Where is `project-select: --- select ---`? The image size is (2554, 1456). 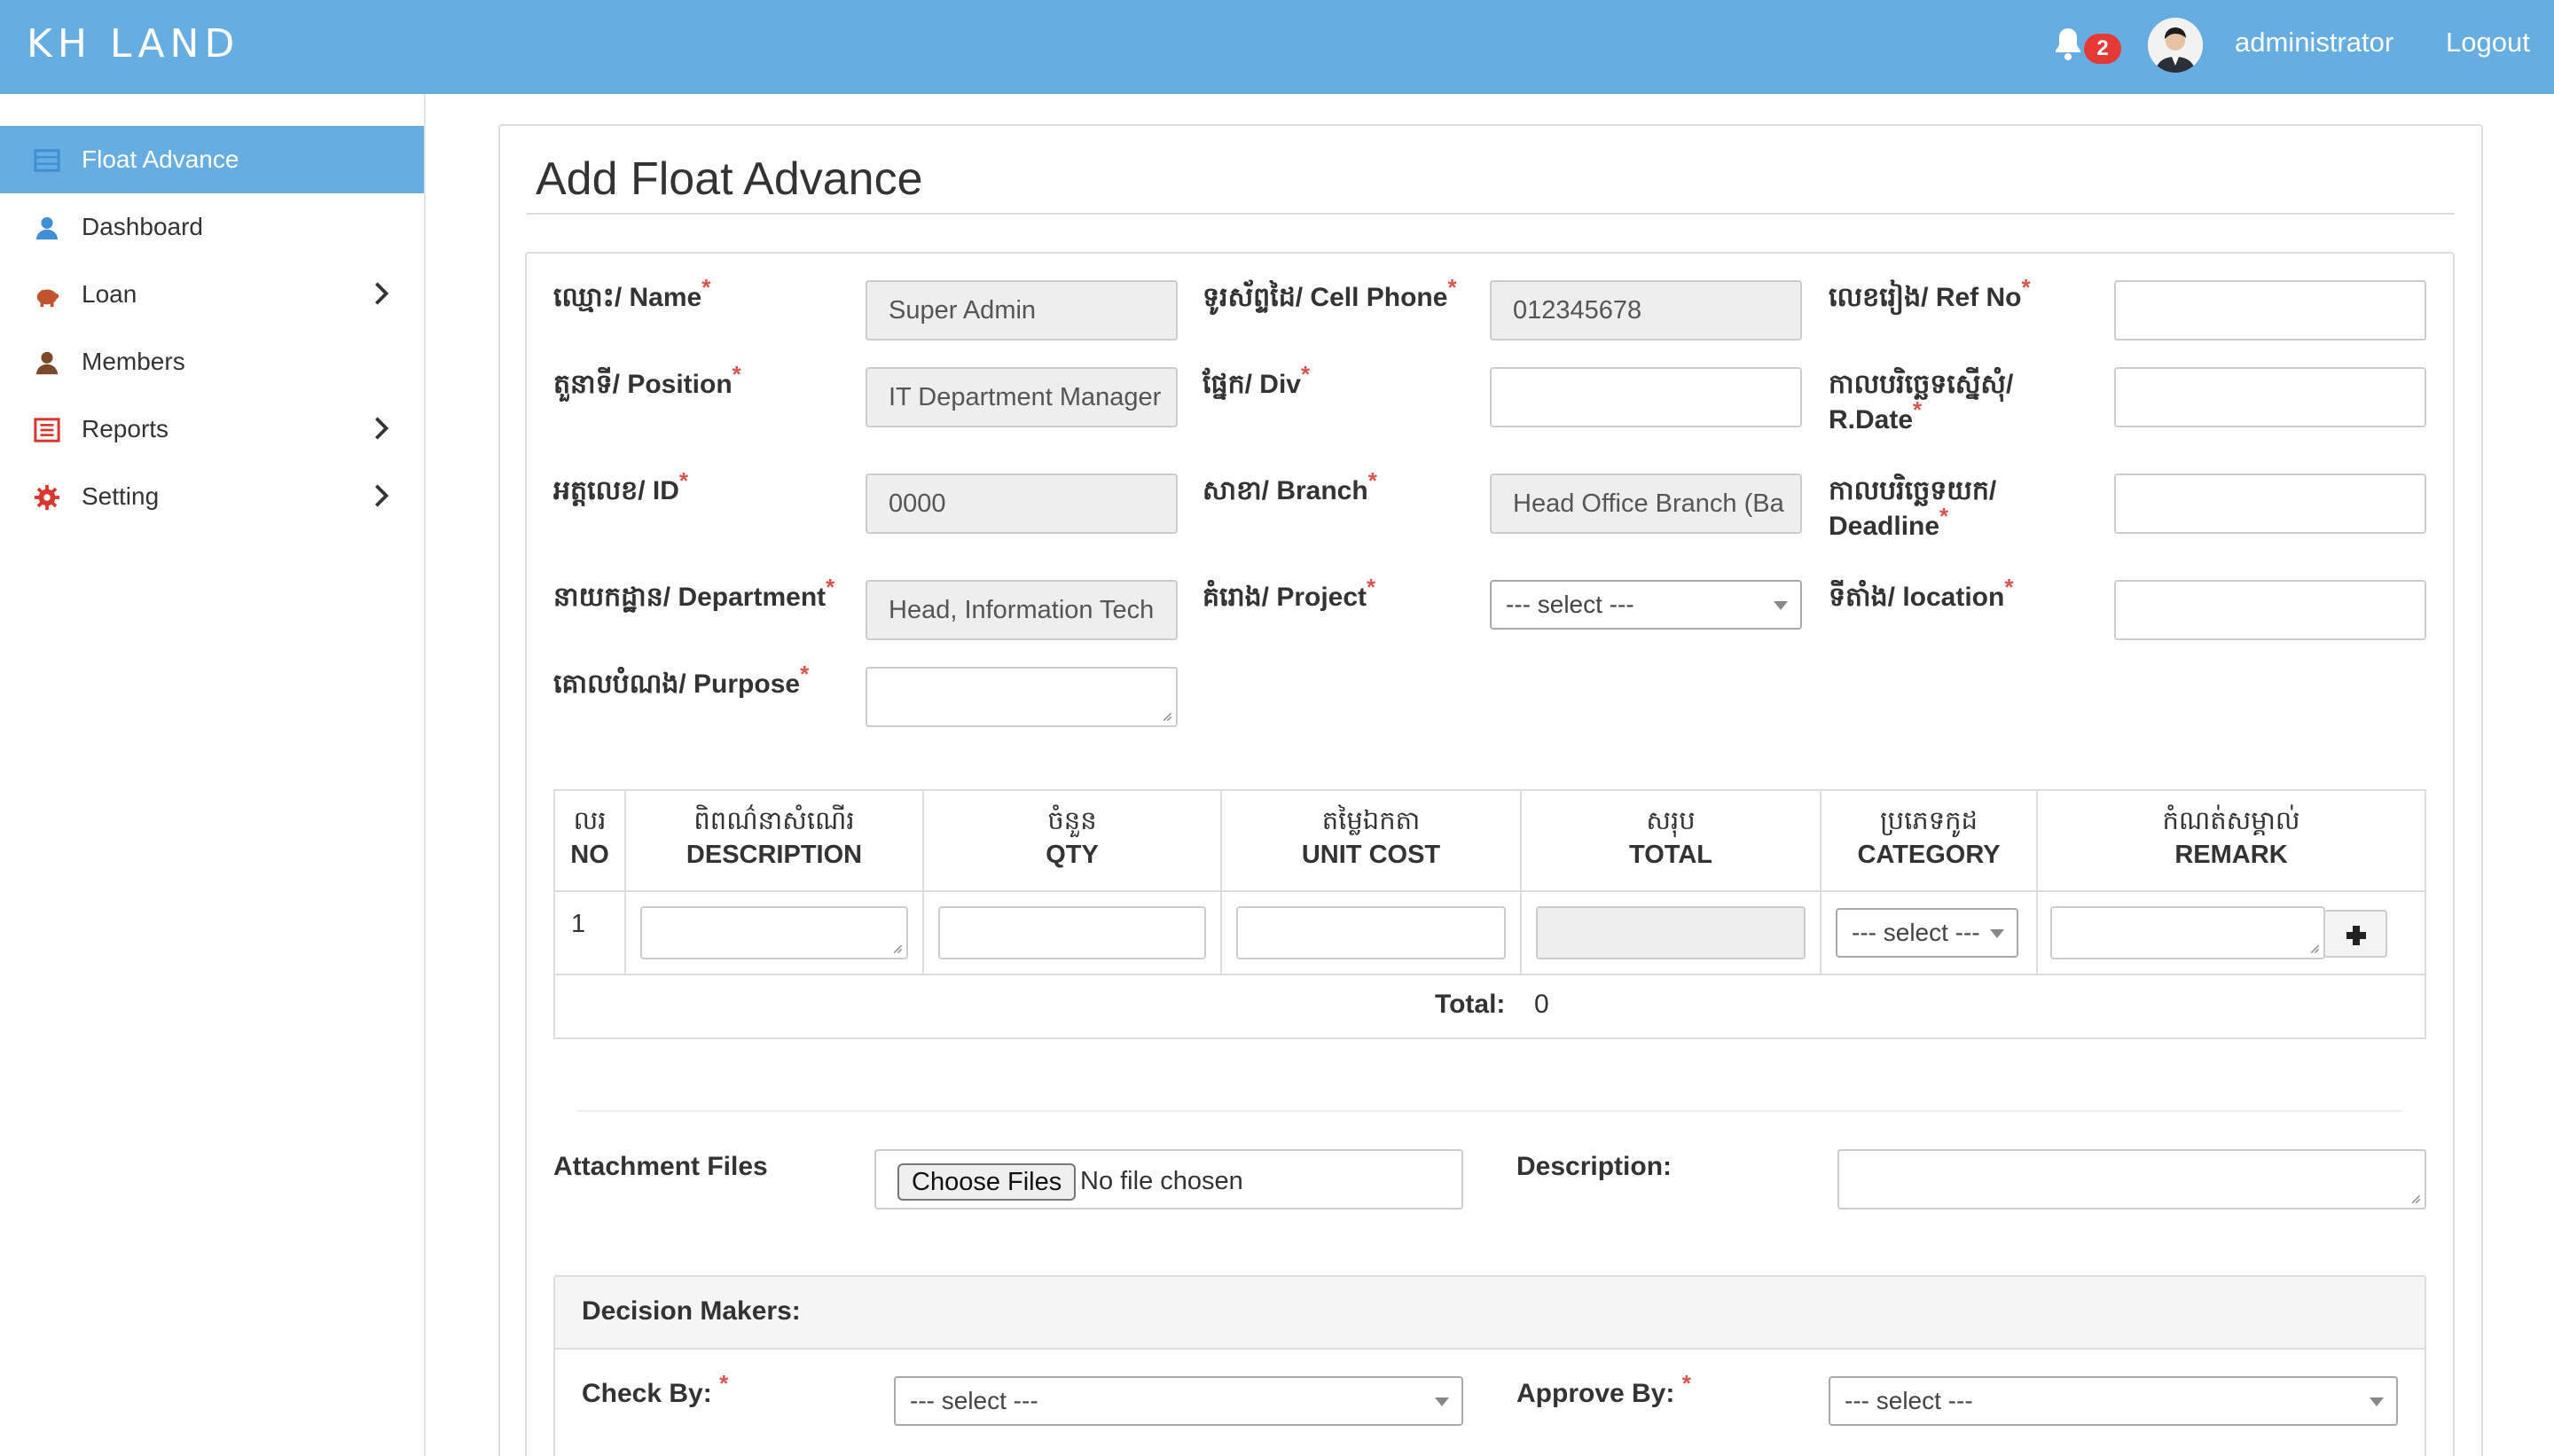 project-select: --- select --- is located at coordinates (1646, 605).